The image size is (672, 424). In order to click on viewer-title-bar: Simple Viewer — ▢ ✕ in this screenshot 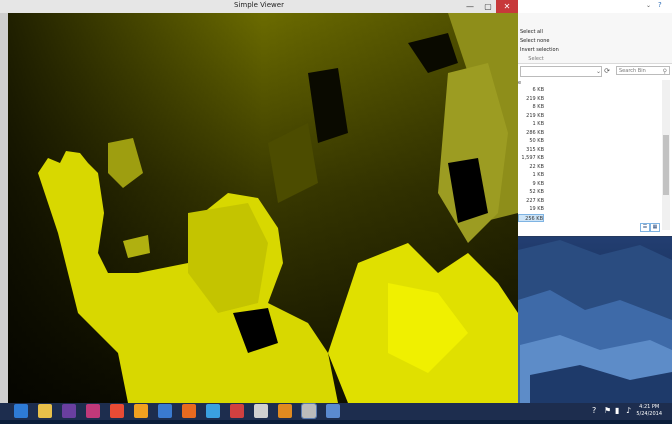, I will do `click(259, 6)`.